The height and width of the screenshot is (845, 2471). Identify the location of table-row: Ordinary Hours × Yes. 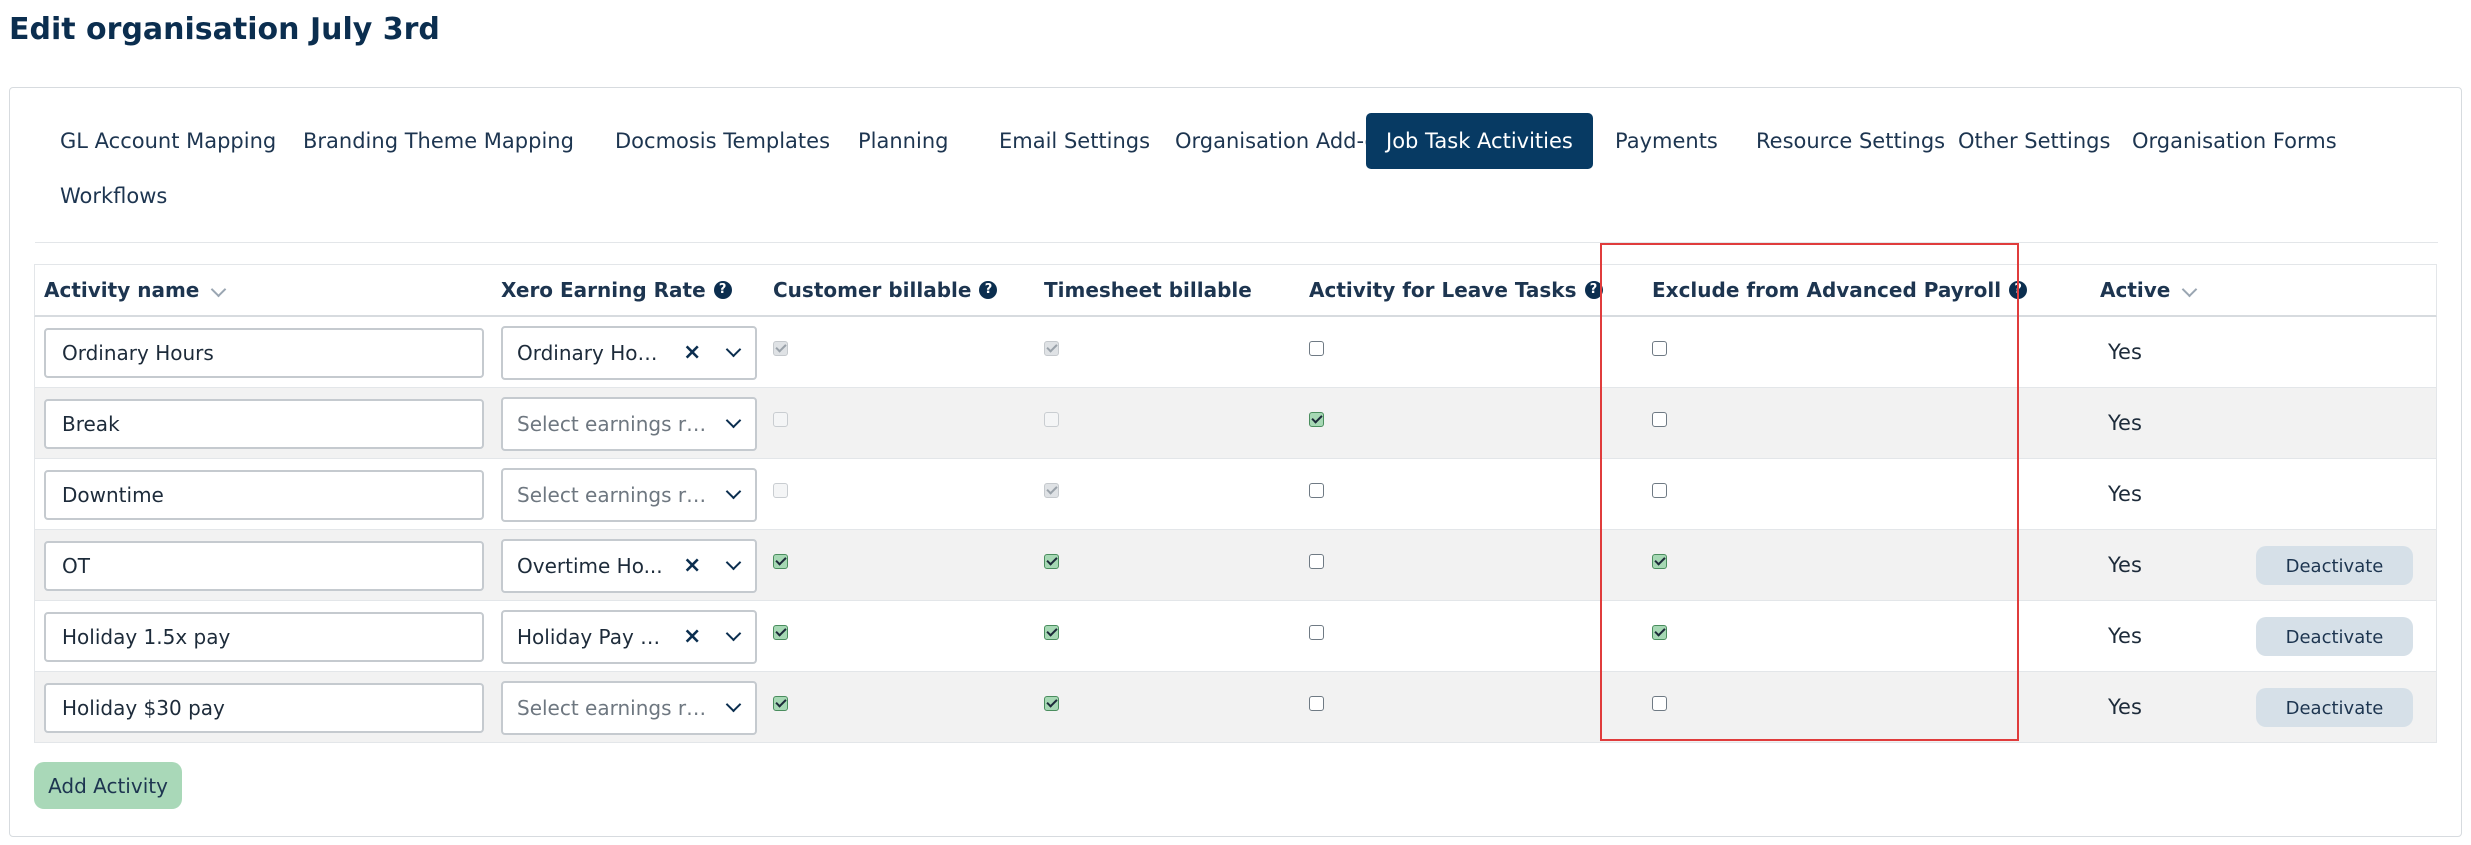
(1235, 352).